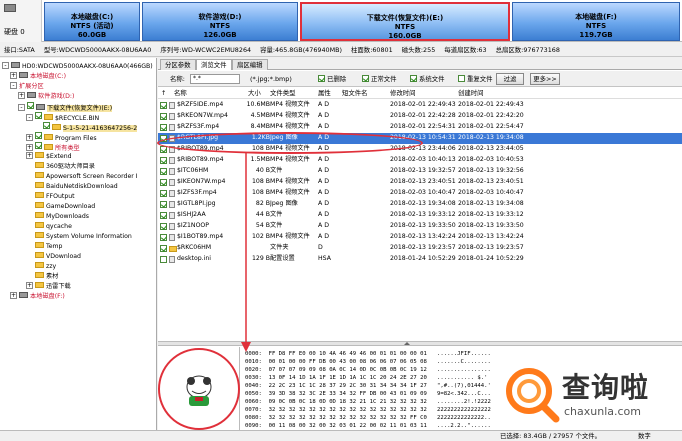 This screenshot has height=441, width=682. I want to click on tree-node: - HD0:WDCWD5000AAKX-08U6AA0(466GB), so click(77, 67).